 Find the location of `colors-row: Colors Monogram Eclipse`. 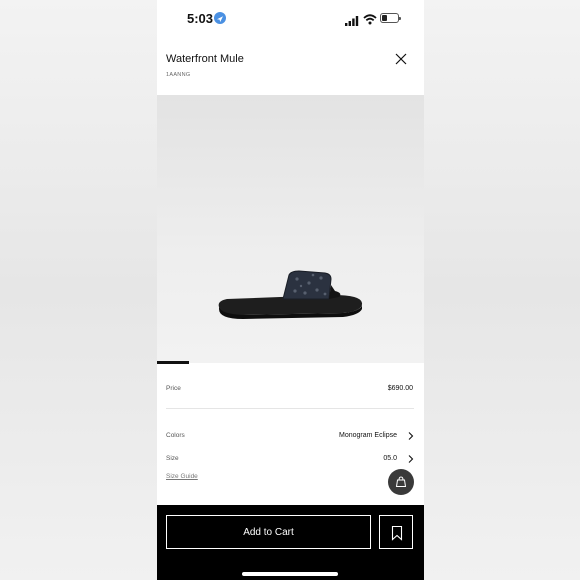

colors-row: Colors Monogram Eclipse is located at coordinates (290, 436).